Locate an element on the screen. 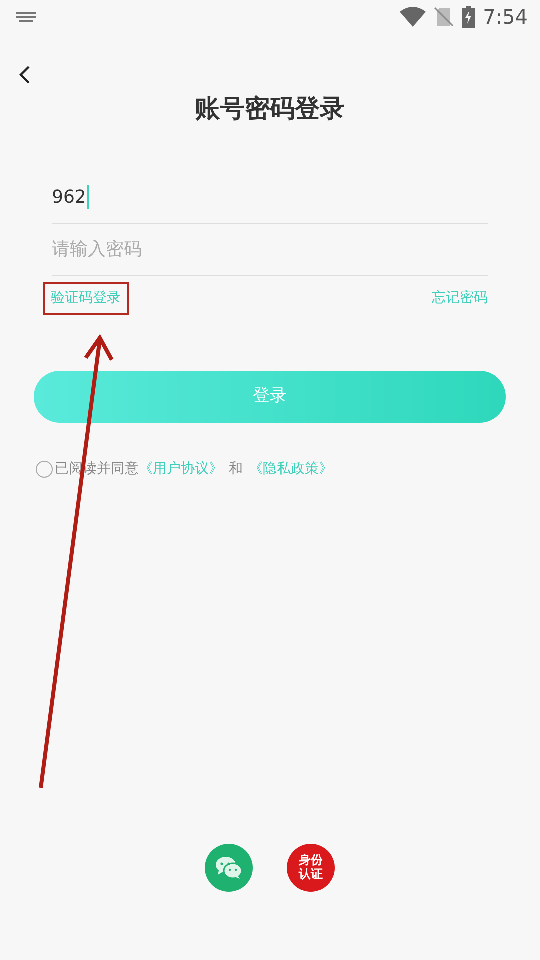 The width and height of the screenshot is (540, 960). agree-radio is located at coordinates (44, 469).